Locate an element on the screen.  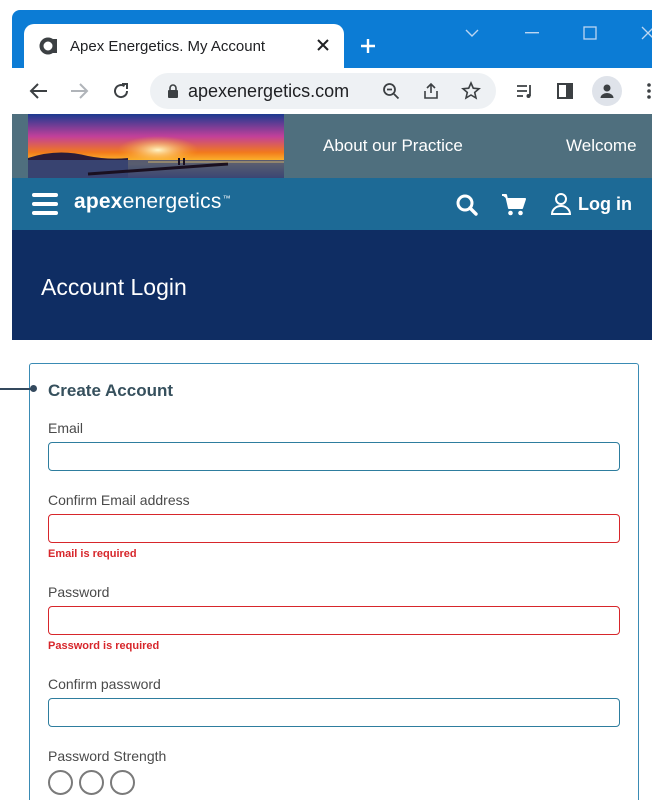
password-strength-label: Password Strength is located at coordinates (107, 756).